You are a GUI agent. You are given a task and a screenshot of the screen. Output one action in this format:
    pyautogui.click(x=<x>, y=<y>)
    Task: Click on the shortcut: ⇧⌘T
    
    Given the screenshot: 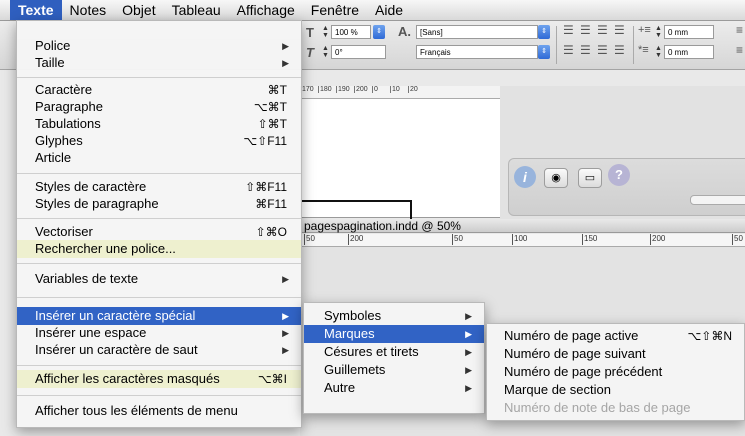 What is the action you would take?
    pyautogui.click(x=272, y=124)
    